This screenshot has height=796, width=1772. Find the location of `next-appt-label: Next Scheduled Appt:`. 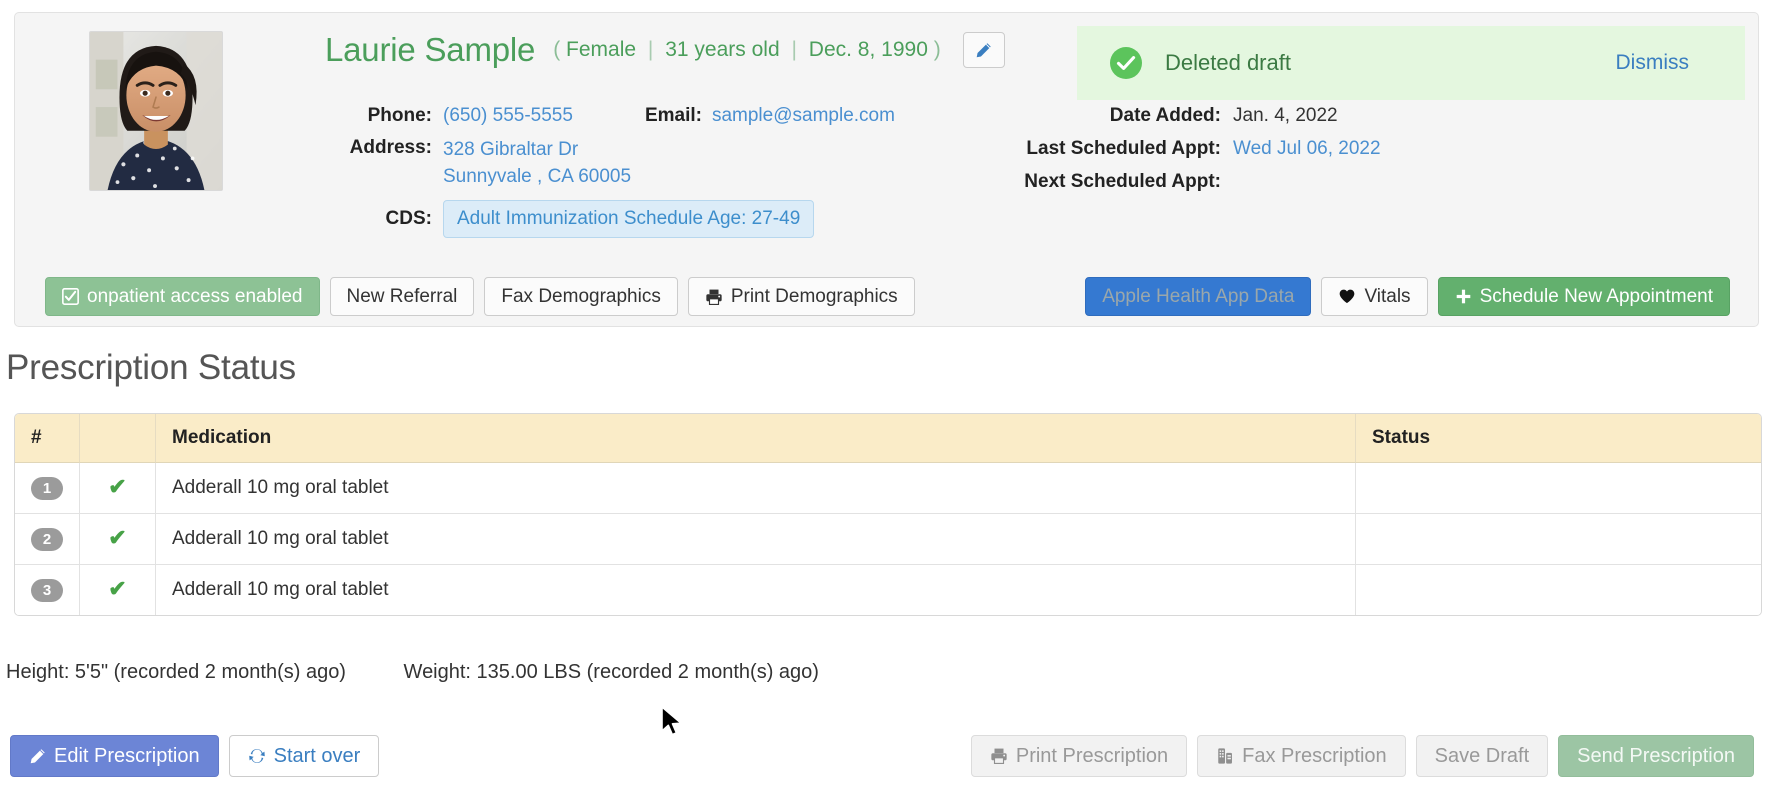

next-appt-label: Next Scheduled Appt: is located at coordinates (1122, 181).